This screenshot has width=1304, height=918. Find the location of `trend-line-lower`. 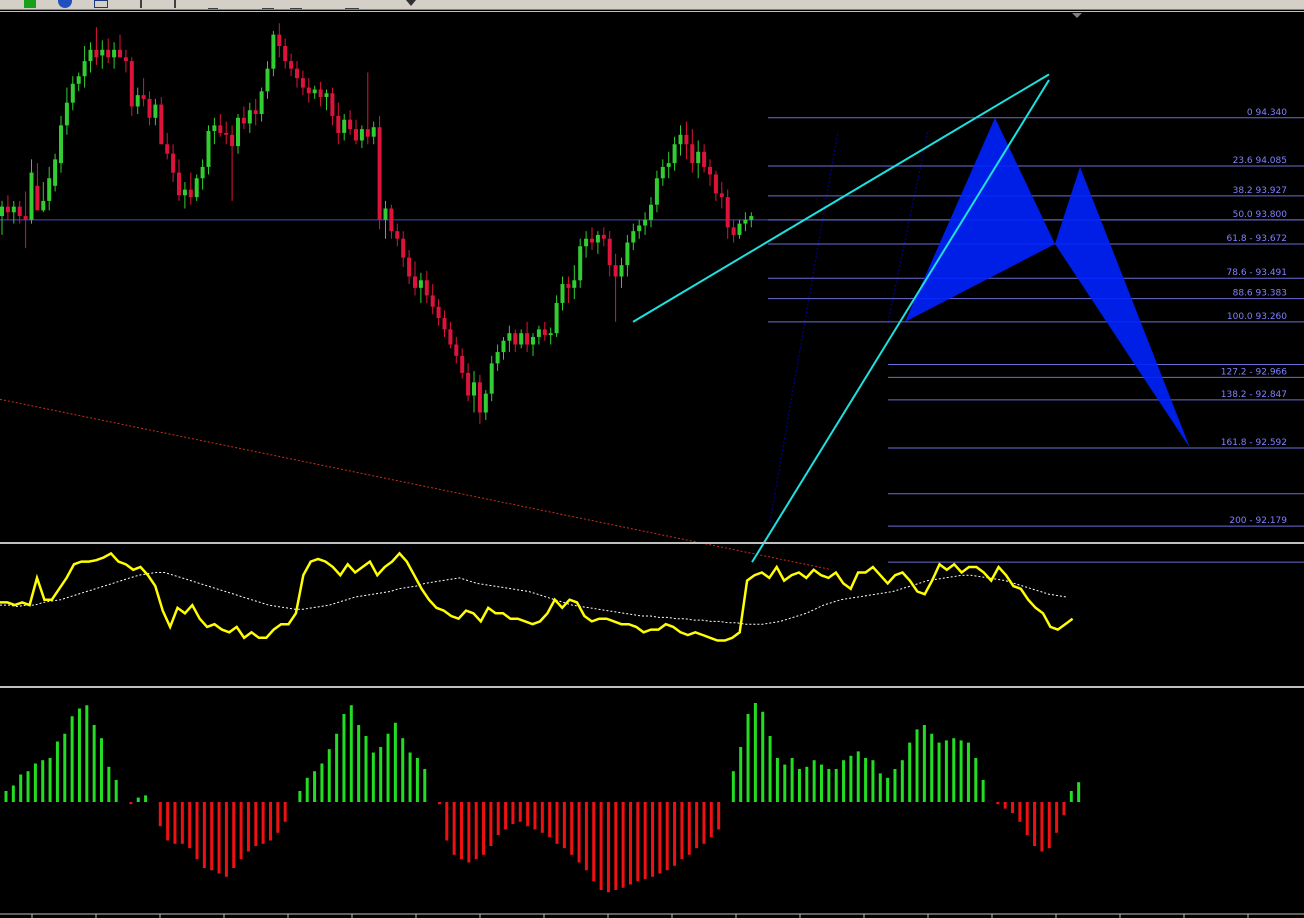

trend-line-lower is located at coordinates (900, 321).